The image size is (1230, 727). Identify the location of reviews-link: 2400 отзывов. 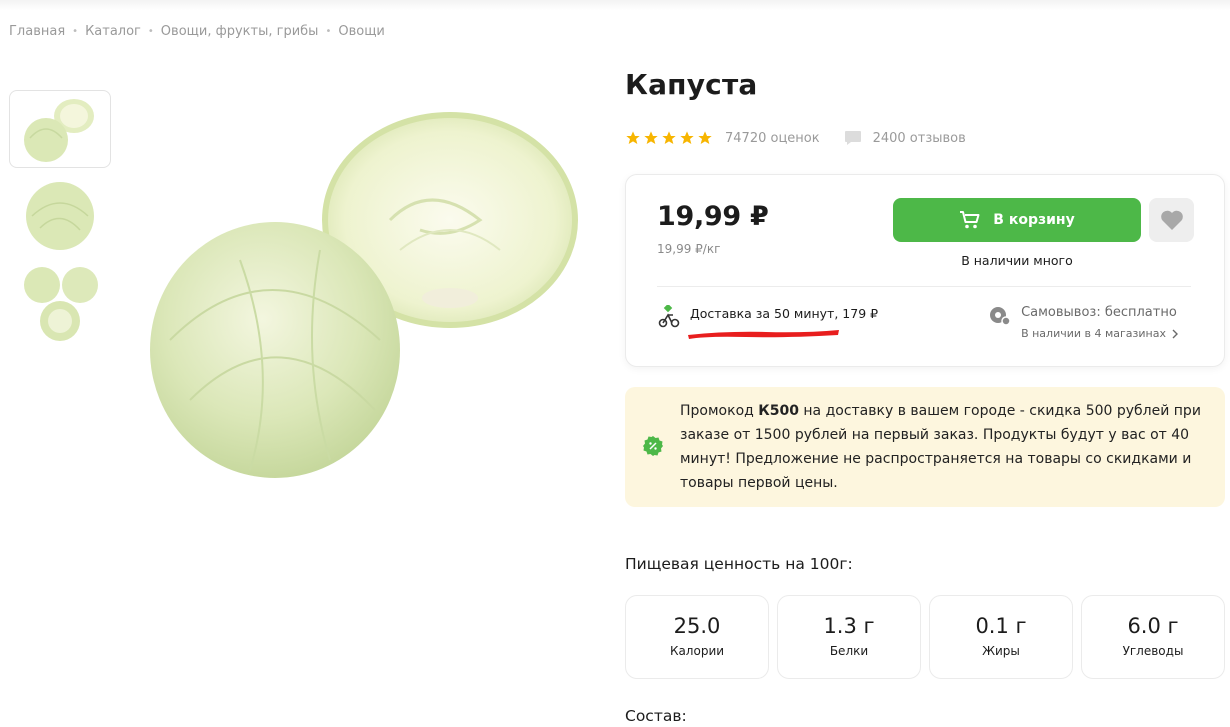
(905, 138).